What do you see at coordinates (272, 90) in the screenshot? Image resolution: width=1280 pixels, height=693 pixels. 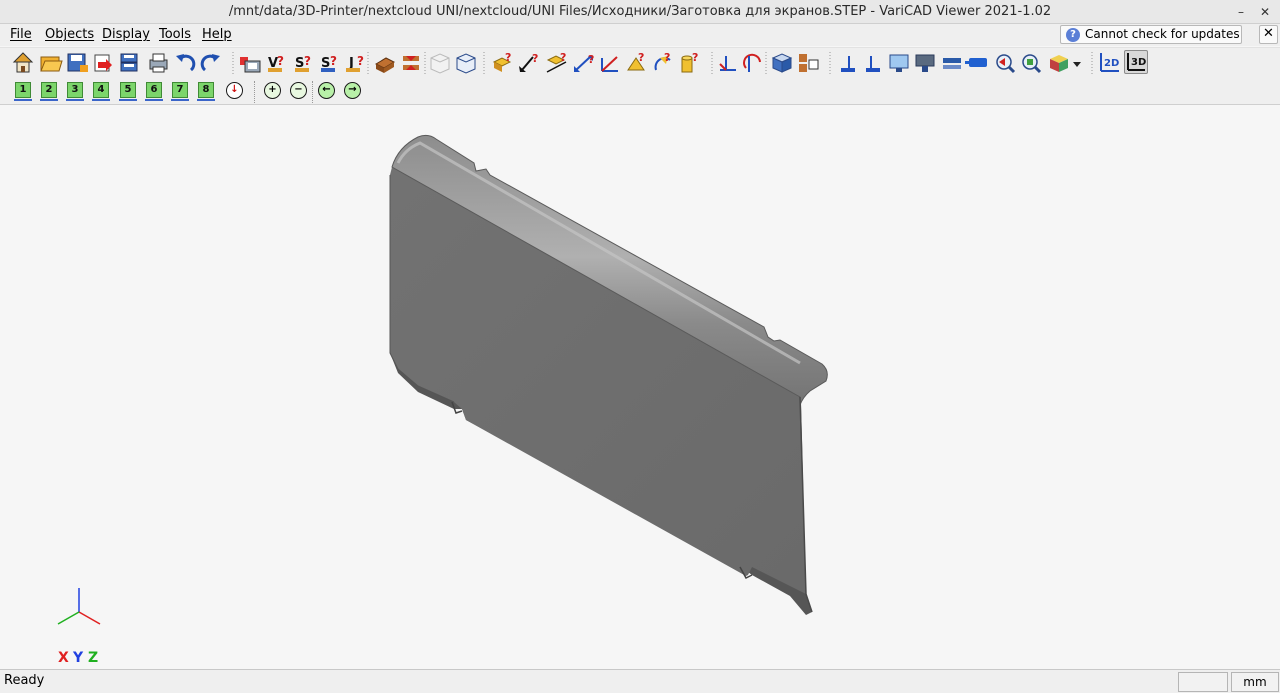 I see `zoom-in-icon: +` at bounding box center [272, 90].